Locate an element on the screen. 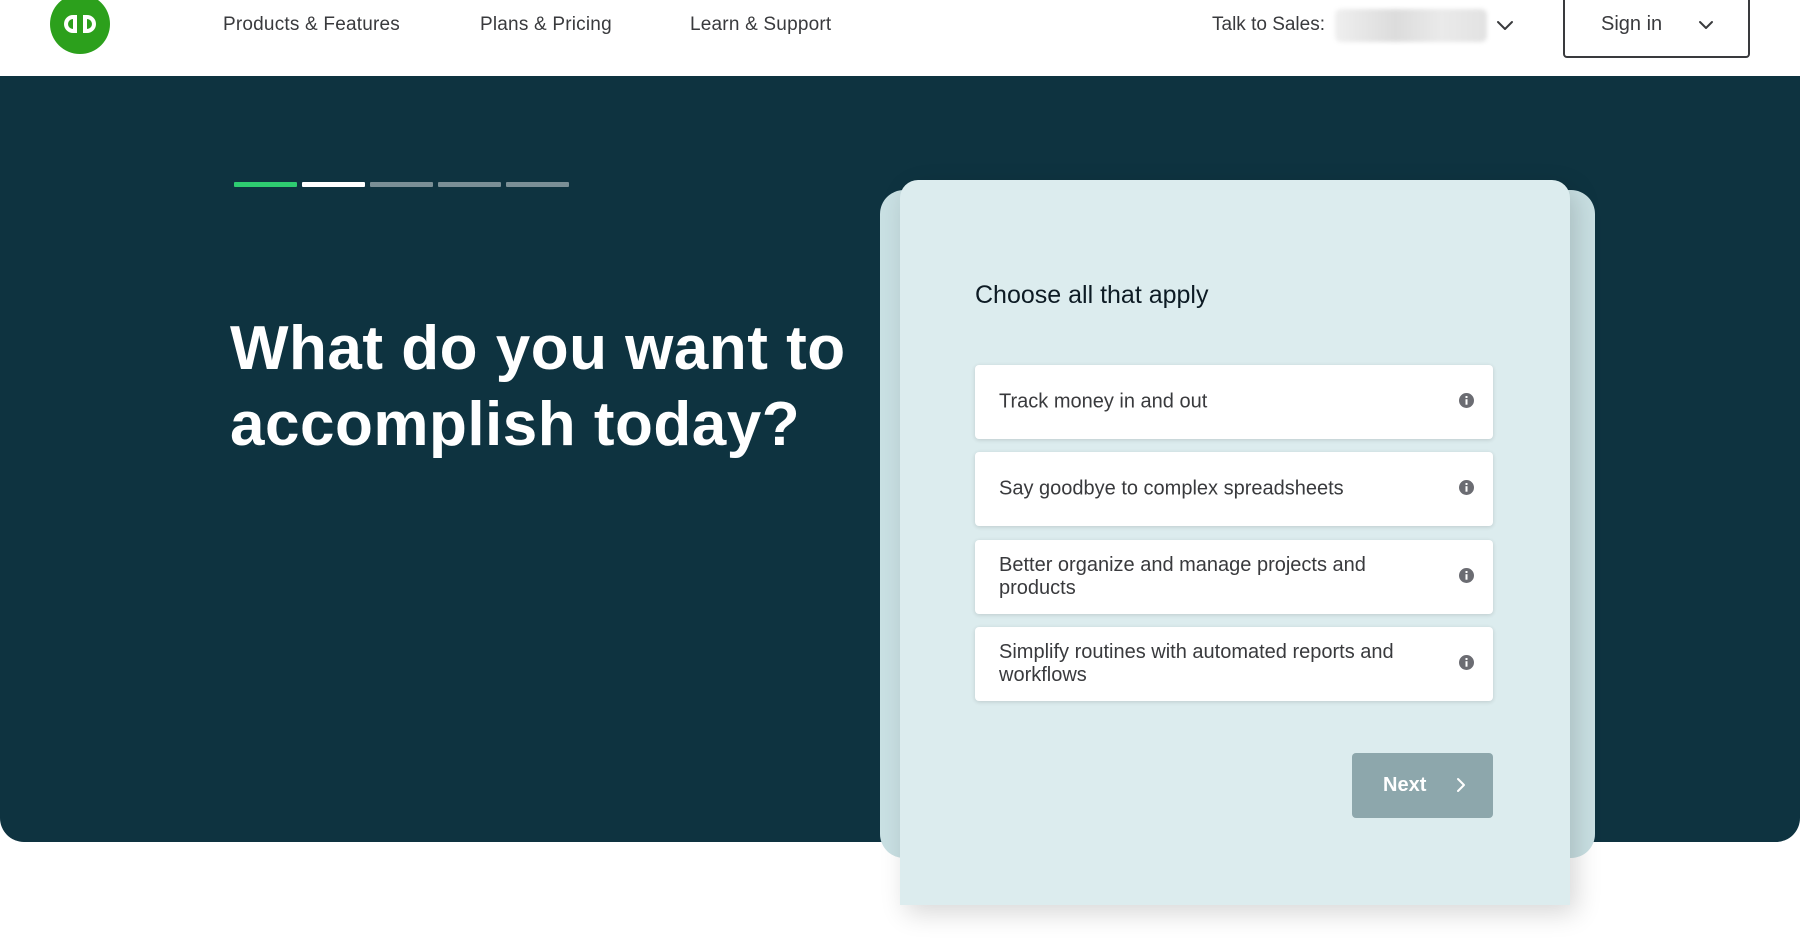 The height and width of the screenshot is (940, 1800). sign-in-label: Sign in is located at coordinates (1632, 24).